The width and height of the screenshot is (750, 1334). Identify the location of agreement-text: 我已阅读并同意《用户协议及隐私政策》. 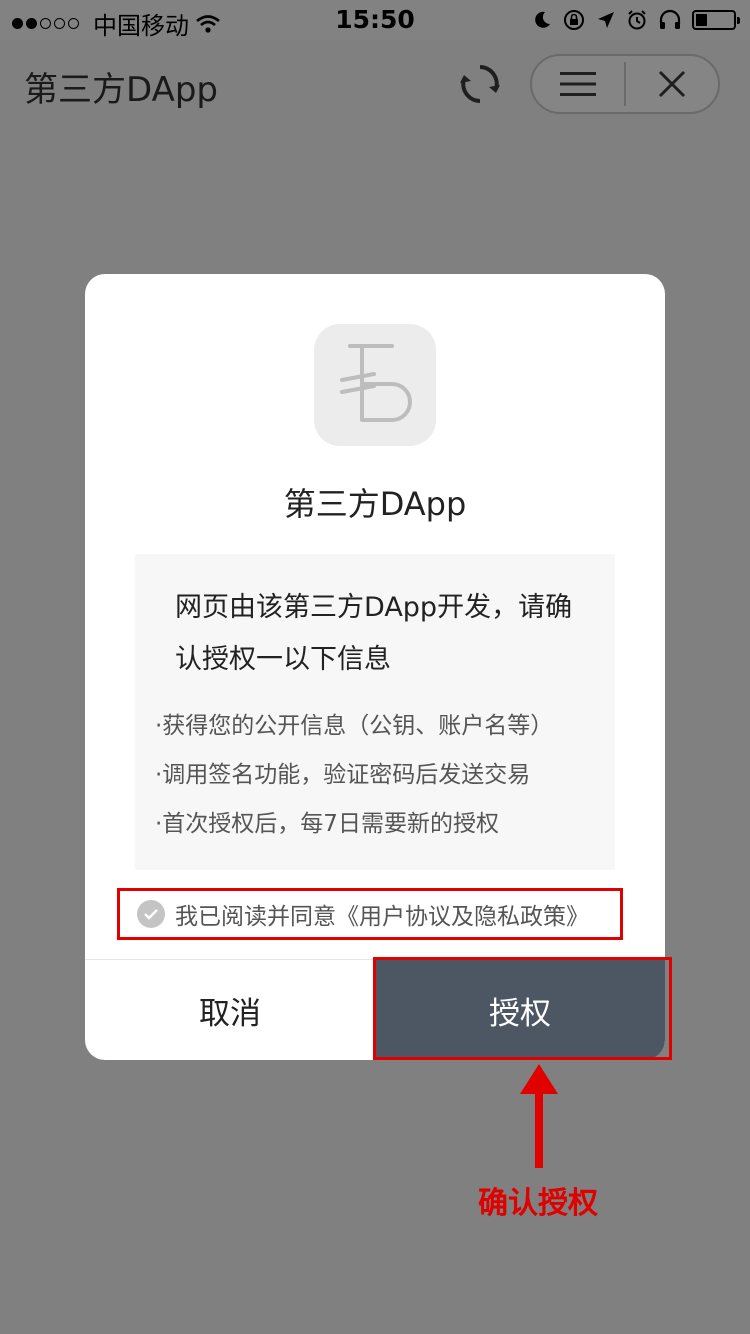
(382, 914).